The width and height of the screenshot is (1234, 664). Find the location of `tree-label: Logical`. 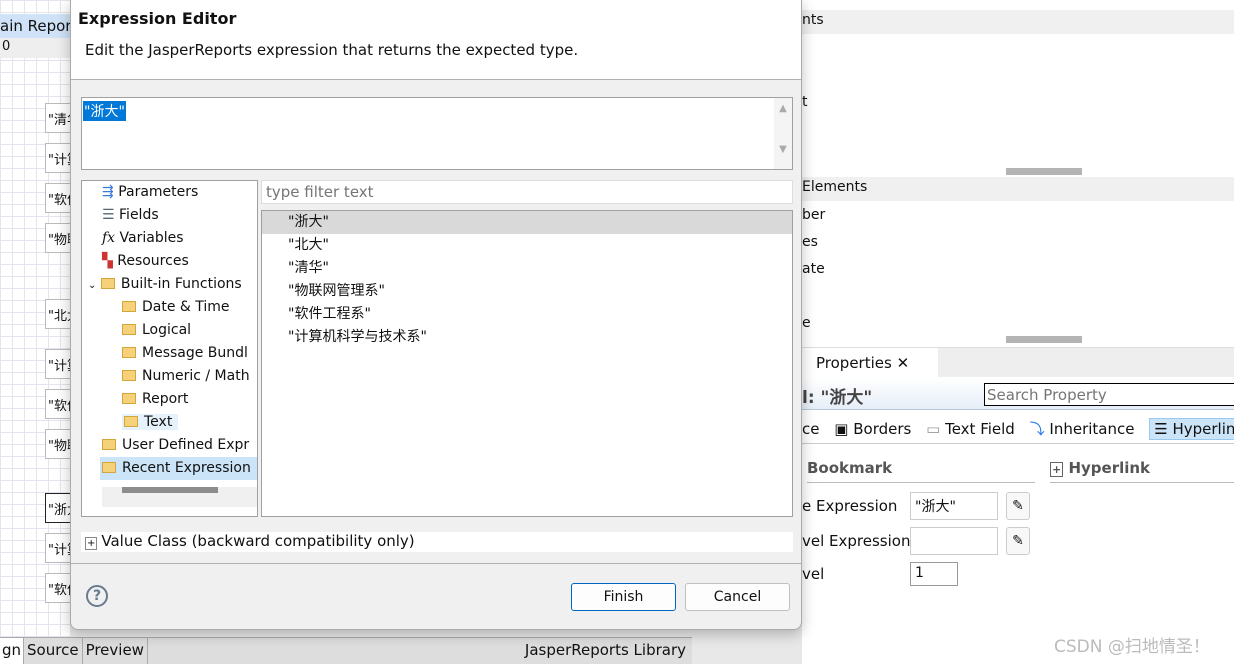

tree-label: Logical is located at coordinates (167, 330).